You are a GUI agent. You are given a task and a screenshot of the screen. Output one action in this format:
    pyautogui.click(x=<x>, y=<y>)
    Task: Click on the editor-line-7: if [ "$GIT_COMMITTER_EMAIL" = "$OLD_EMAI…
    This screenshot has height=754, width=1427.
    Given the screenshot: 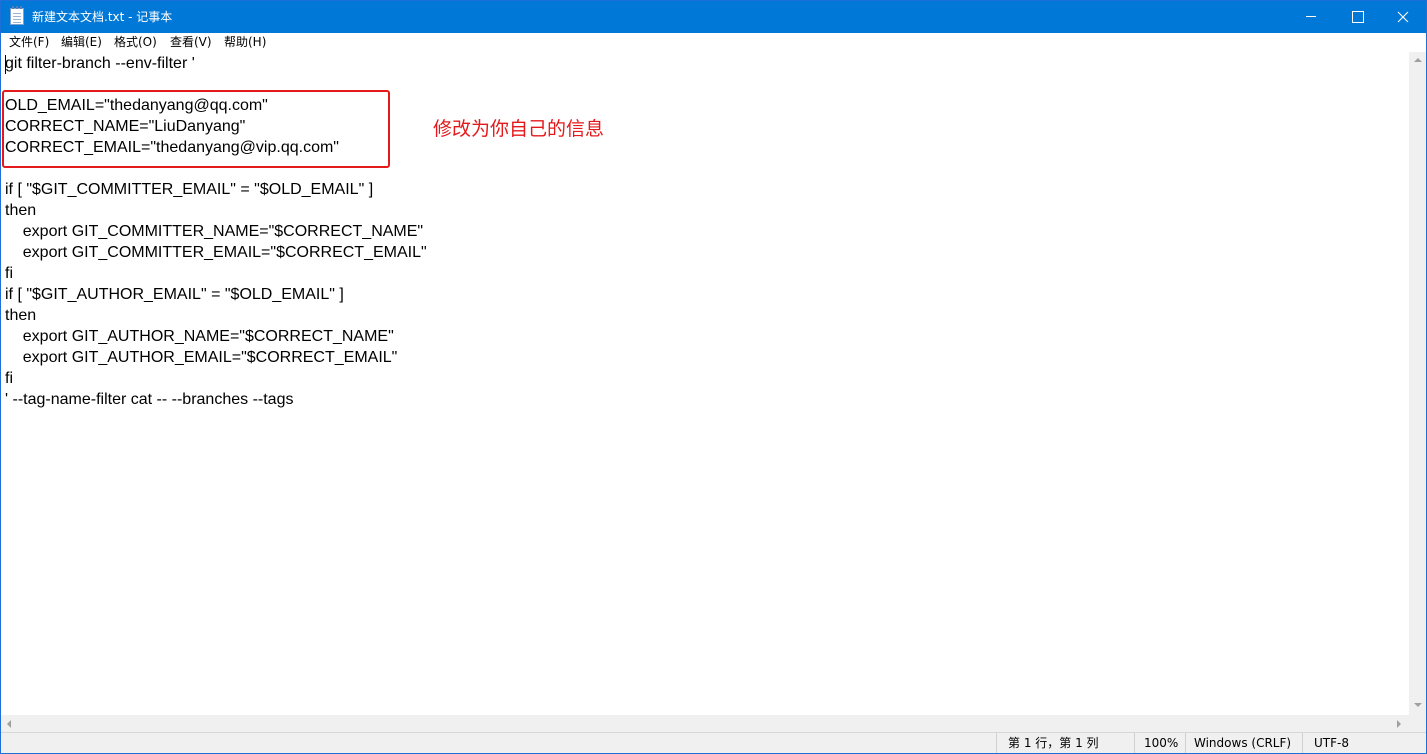 What is the action you would take?
    pyautogui.click(x=189, y=189)
    